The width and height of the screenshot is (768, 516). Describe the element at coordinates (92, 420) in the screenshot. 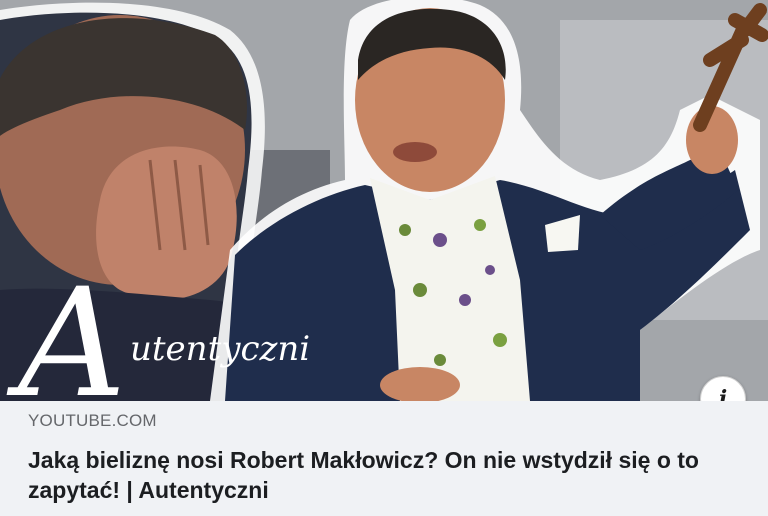

I see `link-source-domain: YOUTUBE.COM` at that location.